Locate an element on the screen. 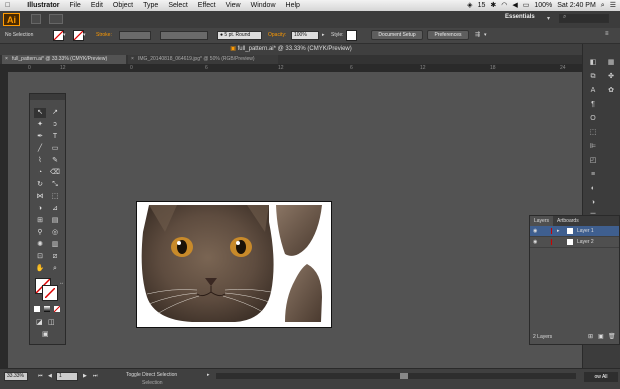  gradient-mode-icon is located at coordinates (47, 309).